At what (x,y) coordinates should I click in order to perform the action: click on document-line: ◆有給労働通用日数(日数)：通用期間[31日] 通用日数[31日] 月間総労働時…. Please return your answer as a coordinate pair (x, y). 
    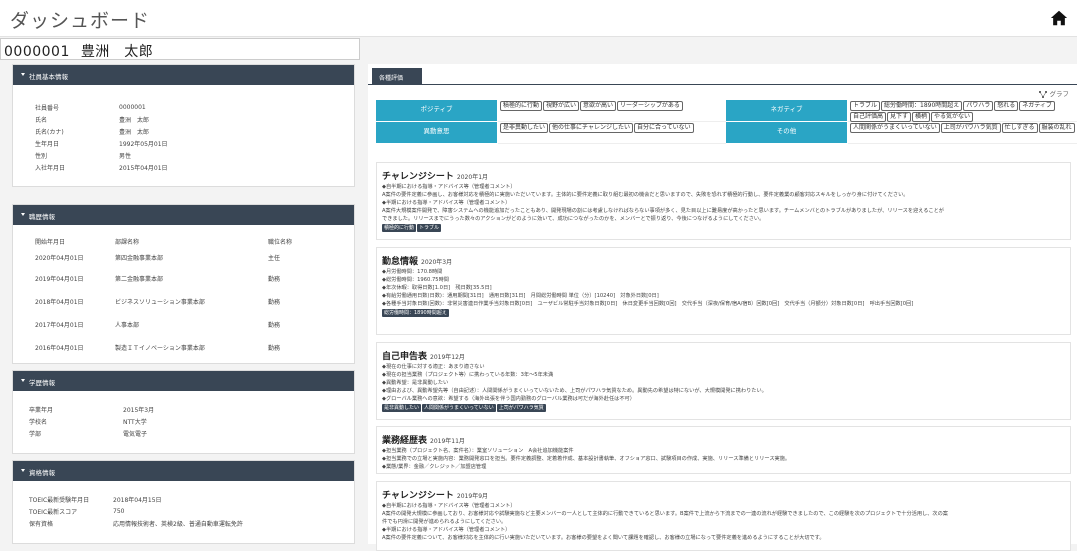
    Looking at the image, I should click on (520, 296).